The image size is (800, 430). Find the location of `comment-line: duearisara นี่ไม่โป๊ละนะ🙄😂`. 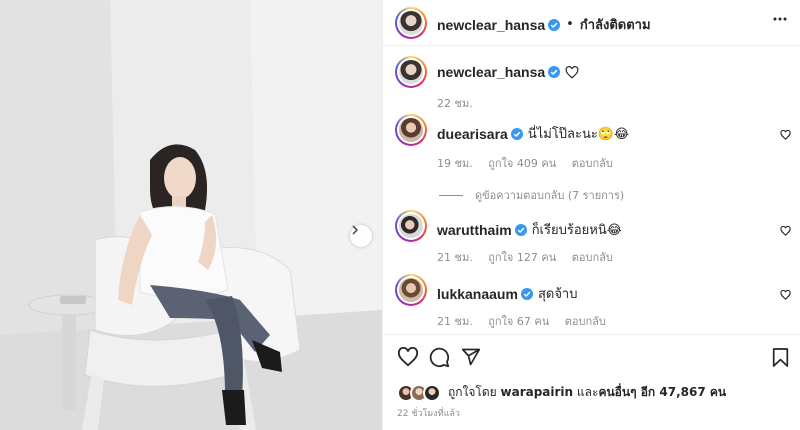

comment-line: duearisara นี่ไม่โป๊ละนะ🙄😂 is located at coordinates (533, 133).